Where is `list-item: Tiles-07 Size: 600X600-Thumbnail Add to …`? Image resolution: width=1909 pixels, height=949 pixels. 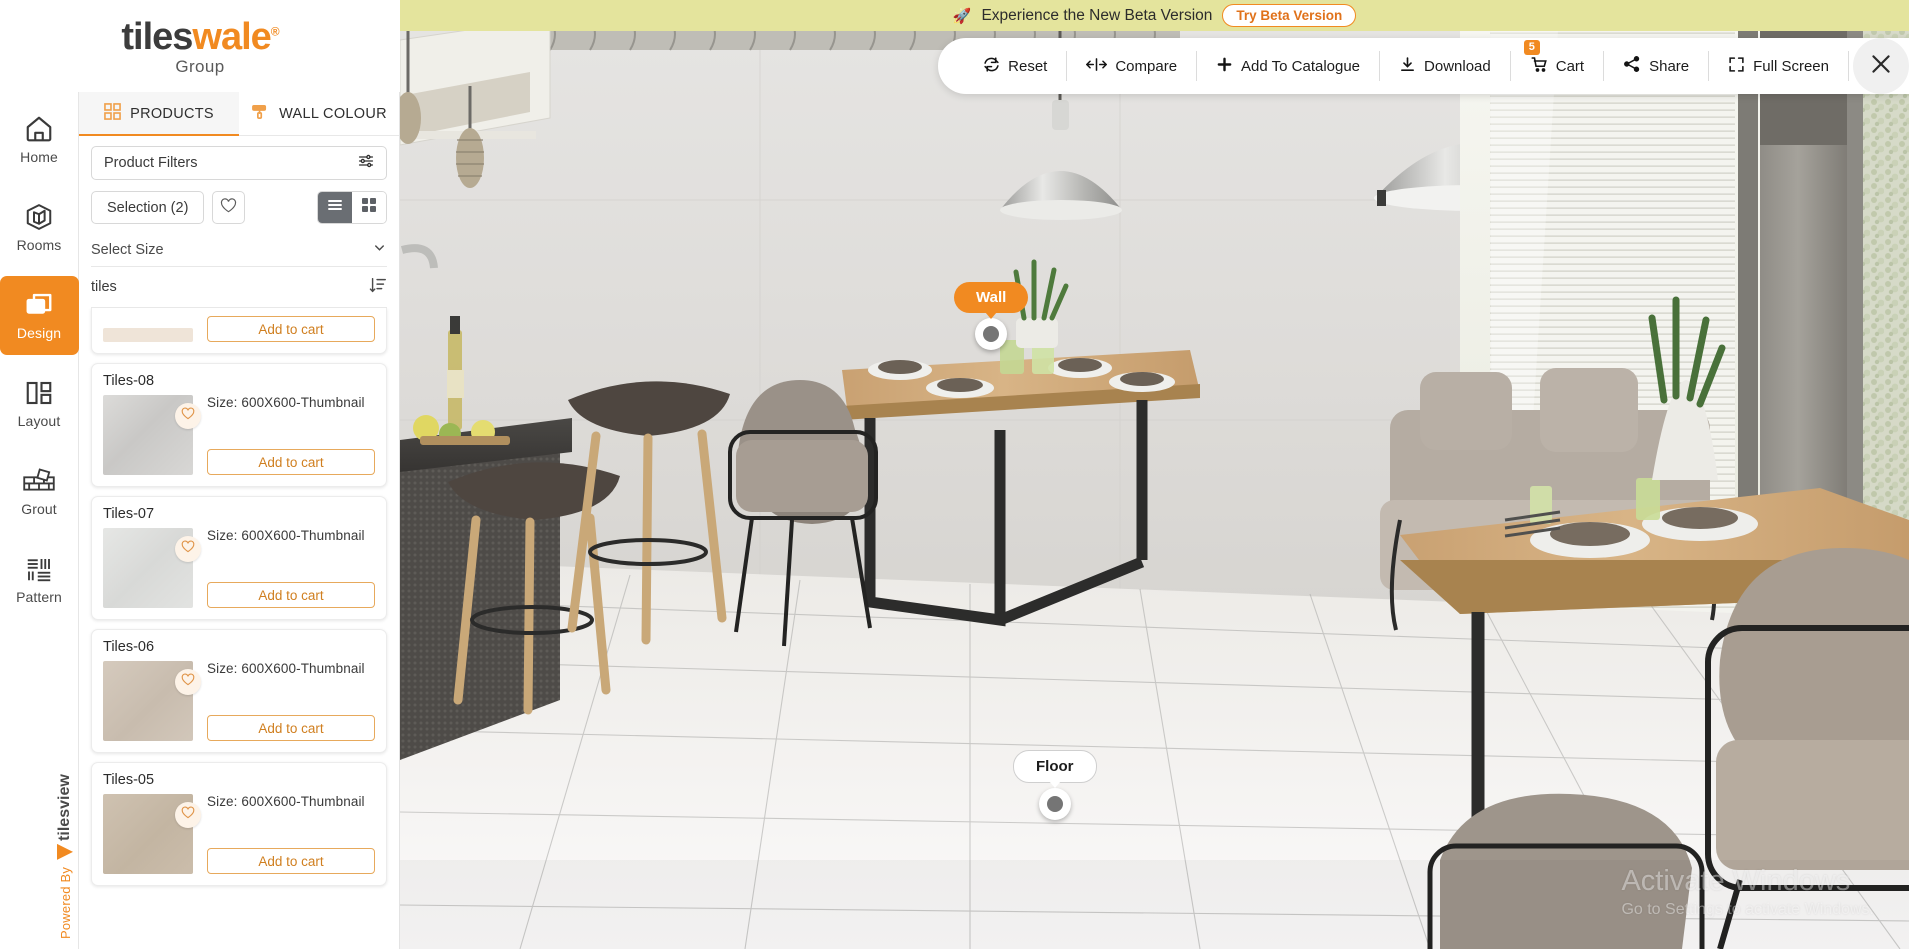 list-item: Tiles-07 Size: 600X600-Thumbnail Add to … is located at coordinates (239, 558).